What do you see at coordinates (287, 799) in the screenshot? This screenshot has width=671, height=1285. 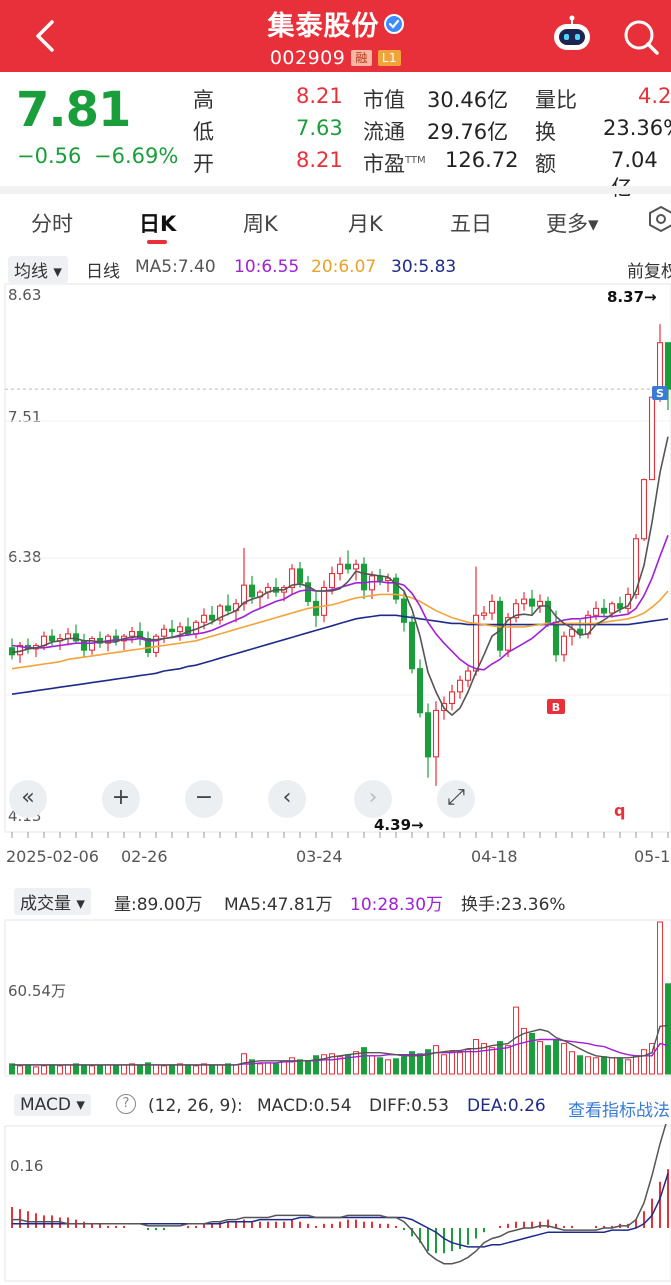 I see `scroll-left-button: ‹` at bounding box center [287, 799].